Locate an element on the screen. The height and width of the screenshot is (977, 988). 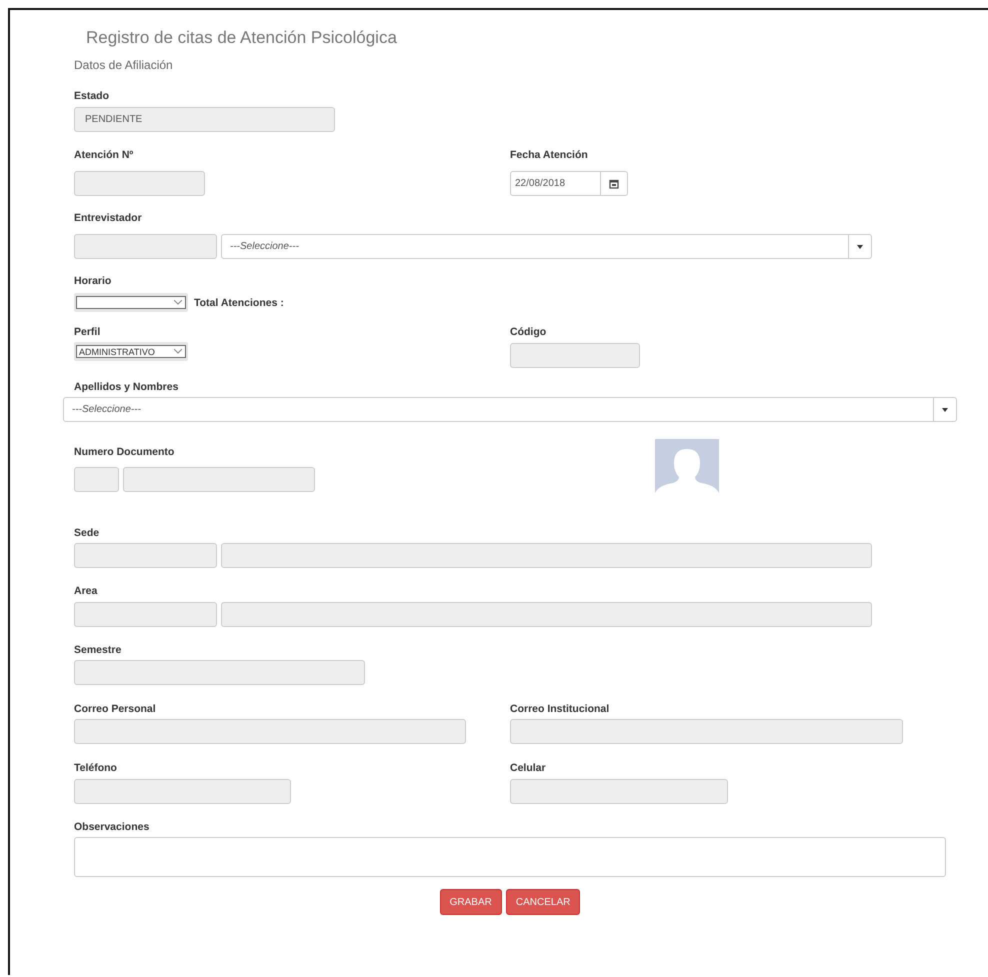
observations-field is located at coordinates (510, 857).